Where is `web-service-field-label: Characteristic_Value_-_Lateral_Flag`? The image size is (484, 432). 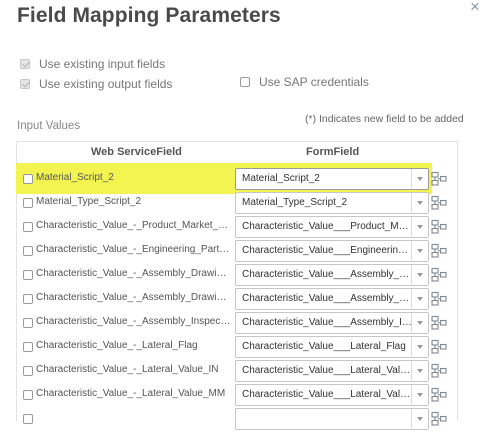 web-service-field-label: Characteristic_Value_-_Lateral_Flag is located at coordinates (117, 345).